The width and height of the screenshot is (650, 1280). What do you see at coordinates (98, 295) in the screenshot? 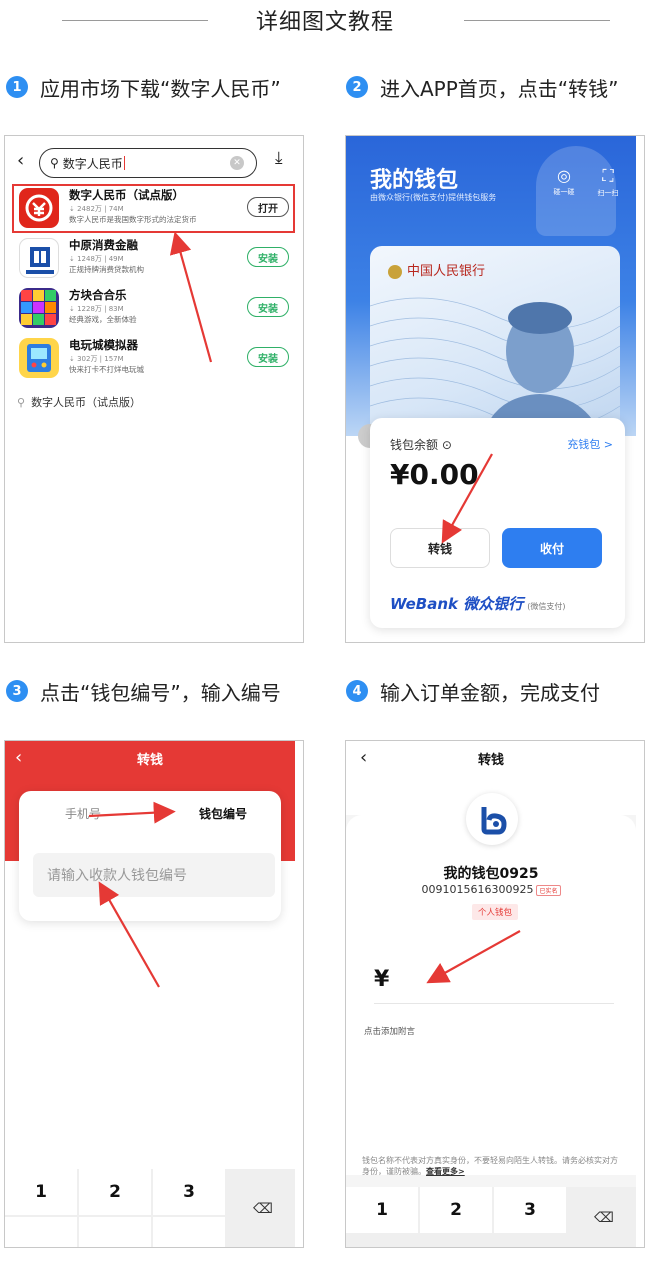
I see `app-name: 方块合合乐` at bounding box center [98, 295].